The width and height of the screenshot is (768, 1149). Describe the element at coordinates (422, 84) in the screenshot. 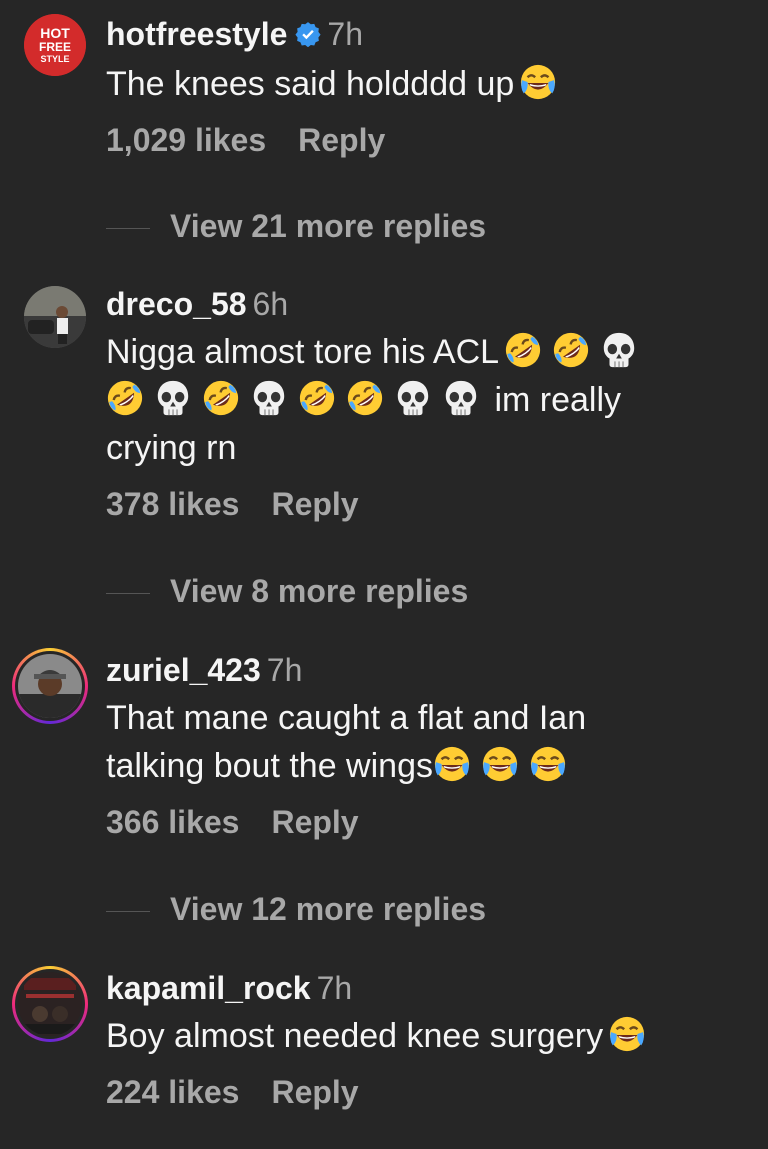

I see `comment-text: The knees said holdddd up` at that location.